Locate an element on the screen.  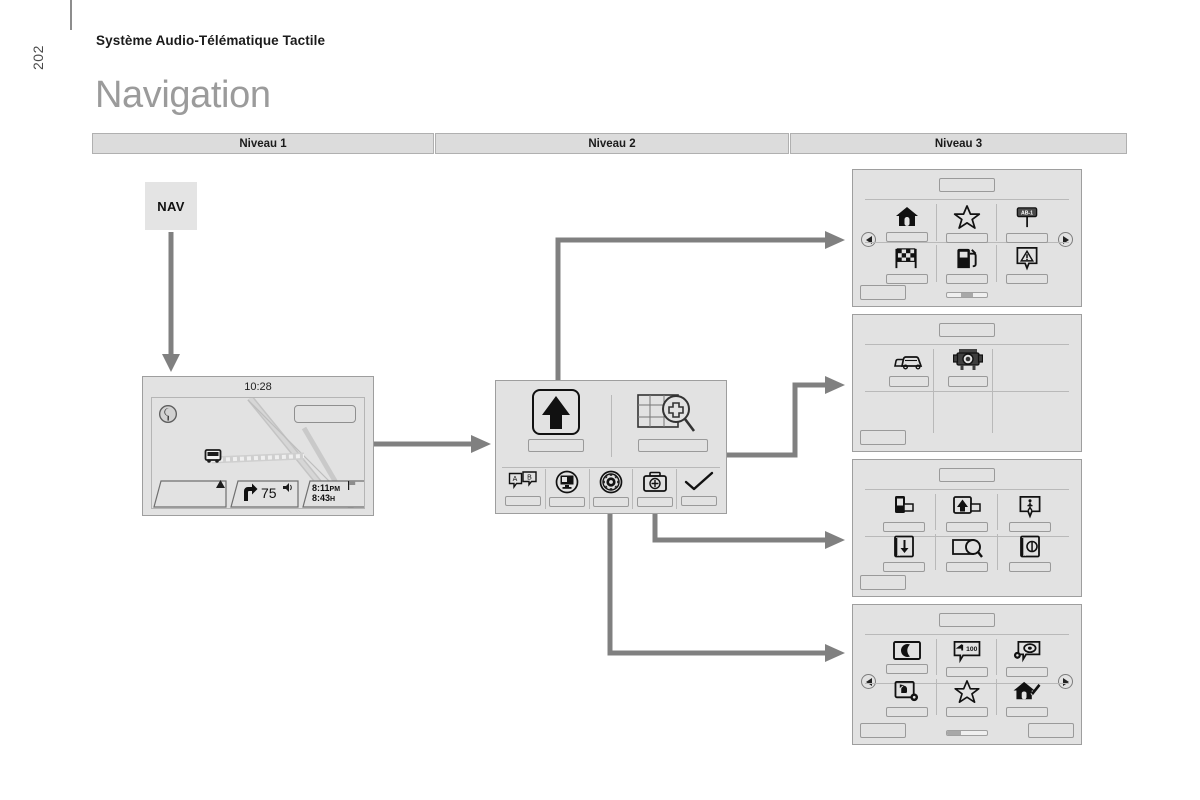
panel-a-item-favourites is located at coordinates (967, 222).